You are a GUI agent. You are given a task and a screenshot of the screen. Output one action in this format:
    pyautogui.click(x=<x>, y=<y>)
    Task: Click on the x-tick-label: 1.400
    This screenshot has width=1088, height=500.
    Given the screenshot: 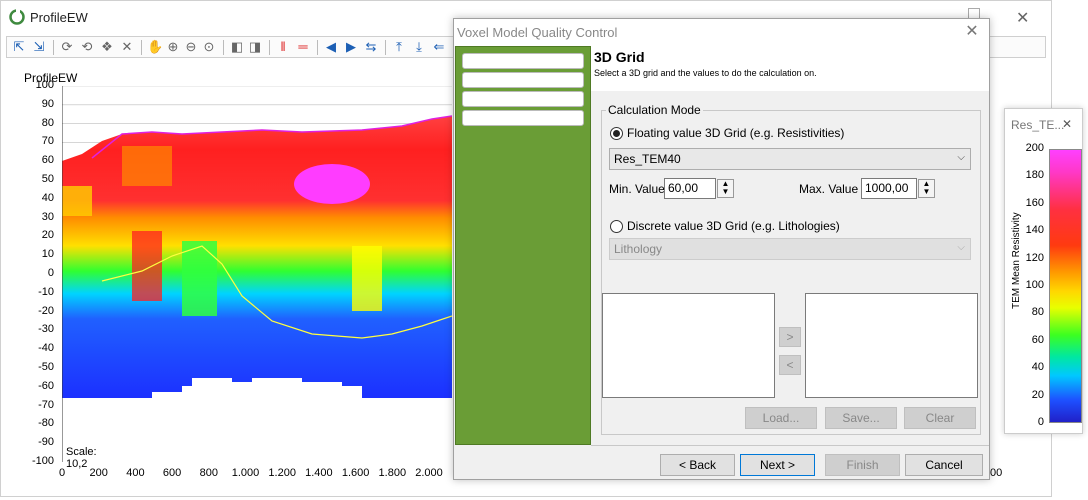 What is the action you would take?
    pyautogui.click(x=319, y=473)
    